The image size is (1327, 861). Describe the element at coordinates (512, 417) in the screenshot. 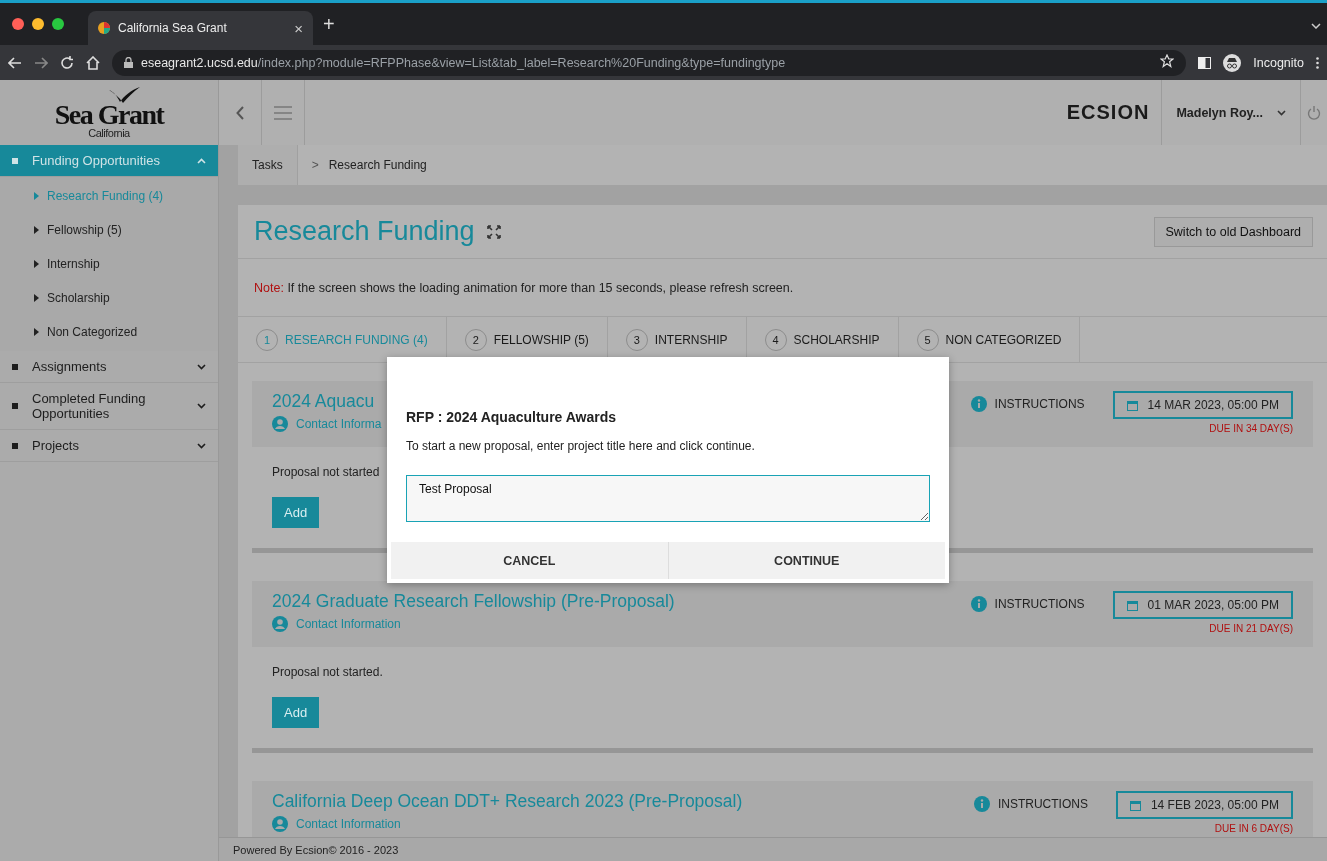

I see `dialog-title: RFP : 2024 Aquaculture Awards` at that location.